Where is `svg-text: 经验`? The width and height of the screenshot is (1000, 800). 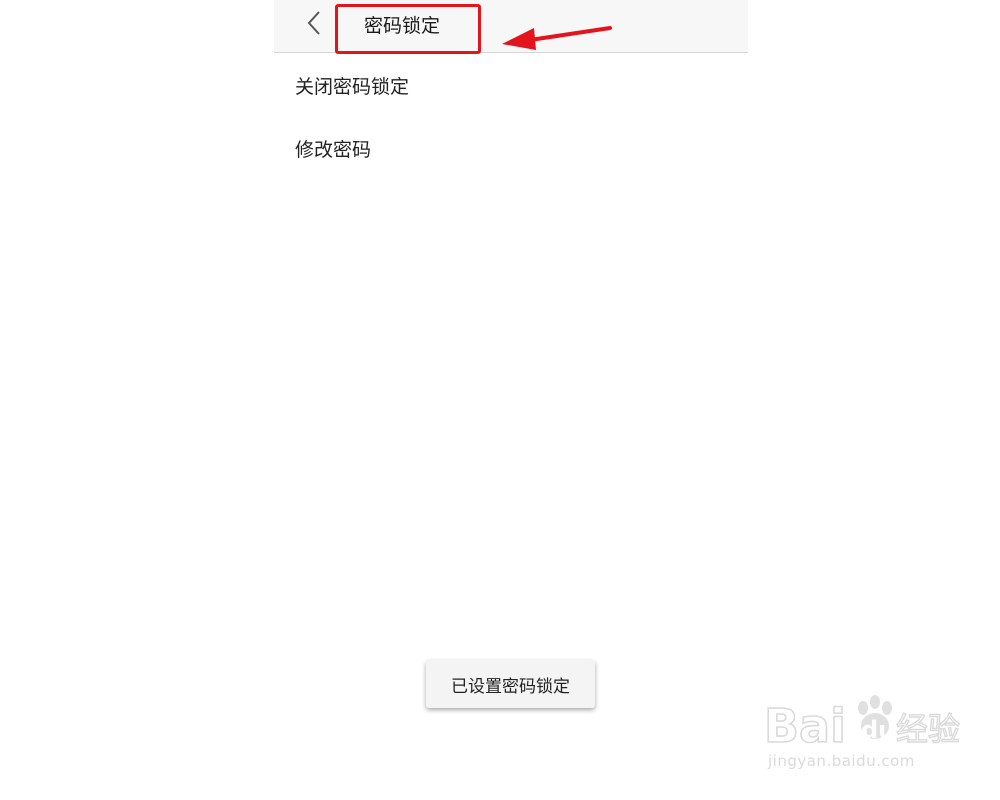
svg-text: 经验 is located at coordinates (928, 729).